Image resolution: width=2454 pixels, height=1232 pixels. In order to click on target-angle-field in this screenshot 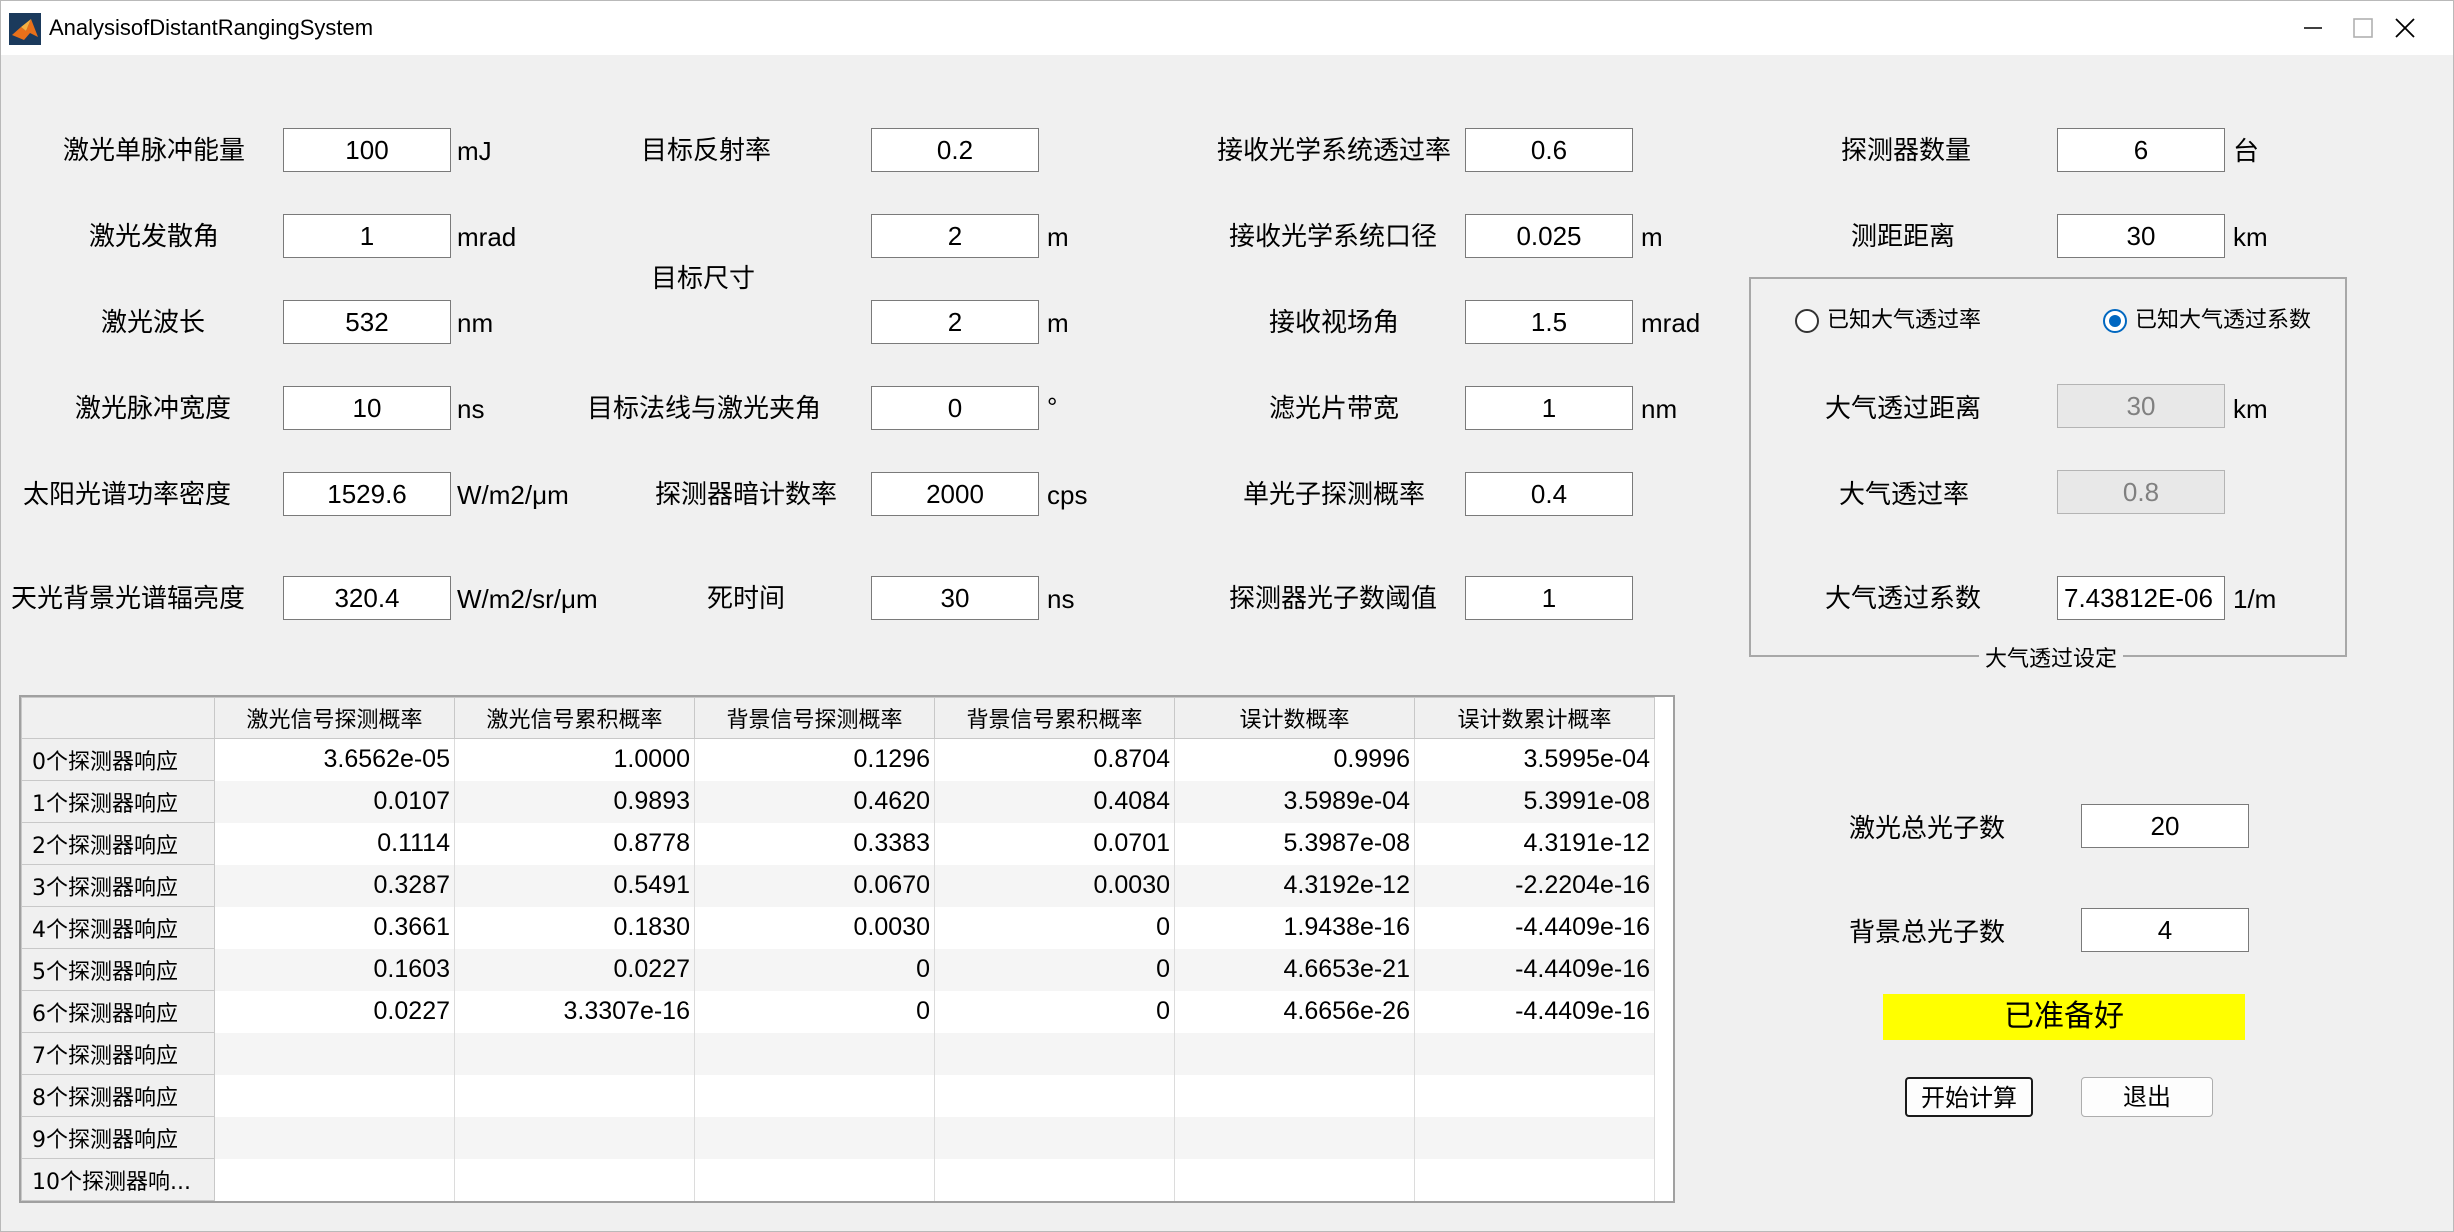, I will do `click(955, 408)`.